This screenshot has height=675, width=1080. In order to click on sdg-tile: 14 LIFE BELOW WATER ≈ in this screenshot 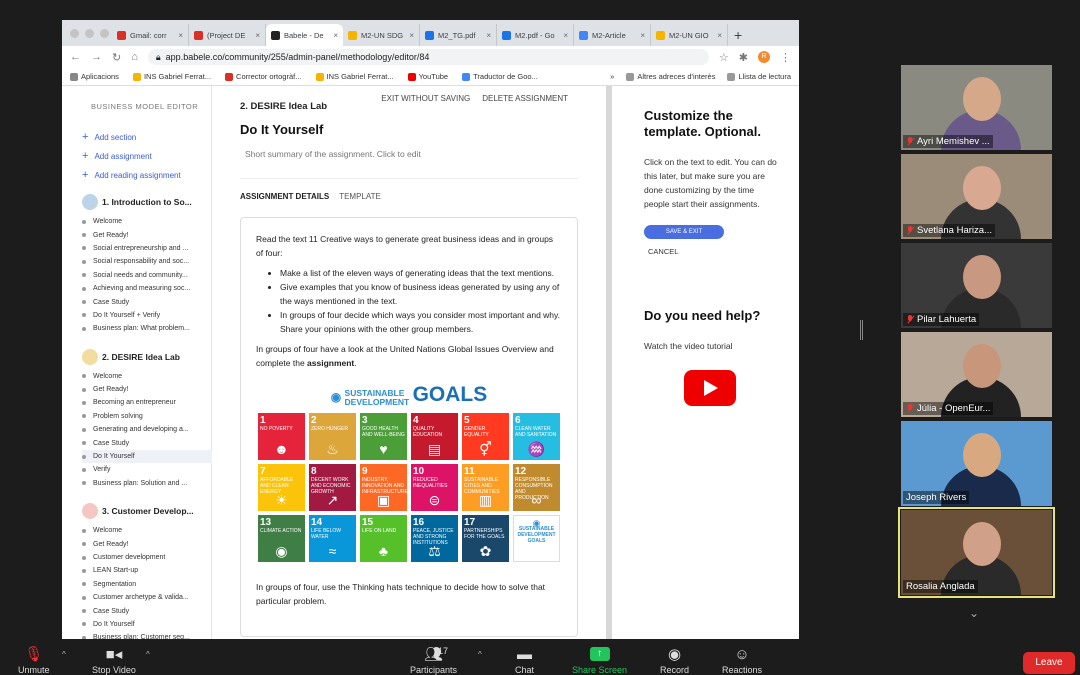, I will do `click(332, 538)`.